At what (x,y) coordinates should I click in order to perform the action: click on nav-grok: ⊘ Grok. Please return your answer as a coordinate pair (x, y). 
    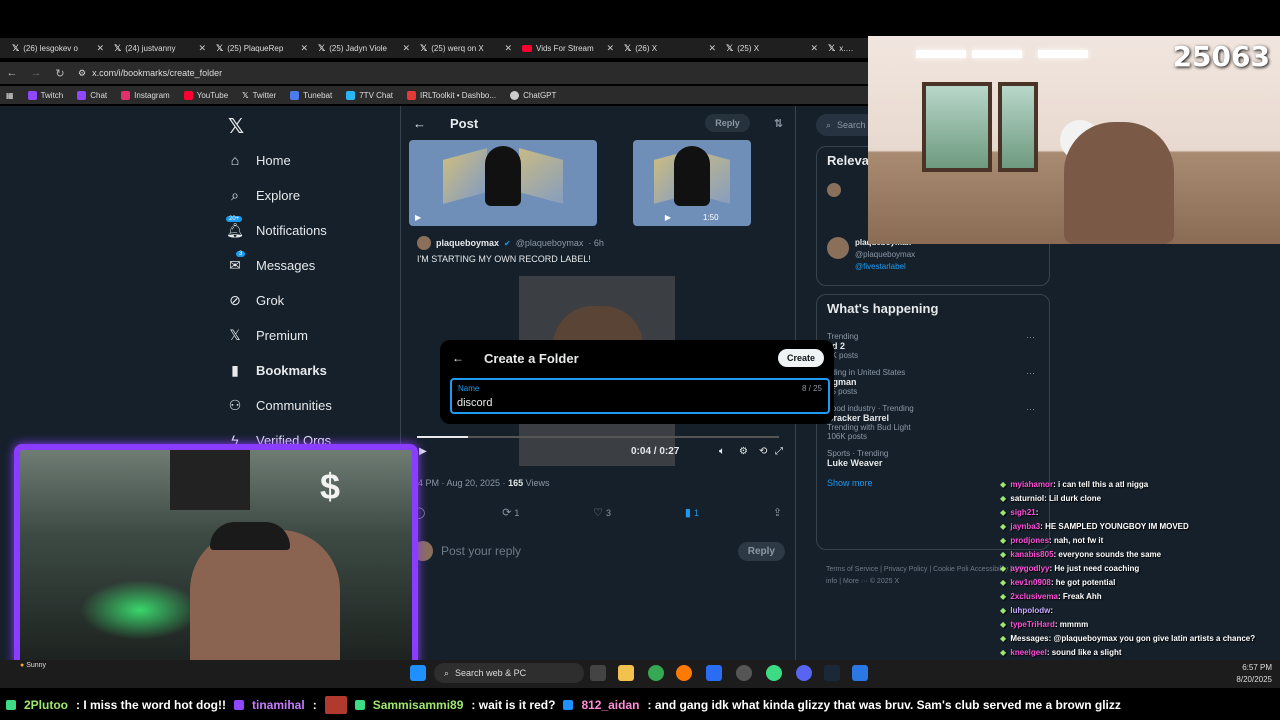
    Looking at the image, I should click on (255, 300).